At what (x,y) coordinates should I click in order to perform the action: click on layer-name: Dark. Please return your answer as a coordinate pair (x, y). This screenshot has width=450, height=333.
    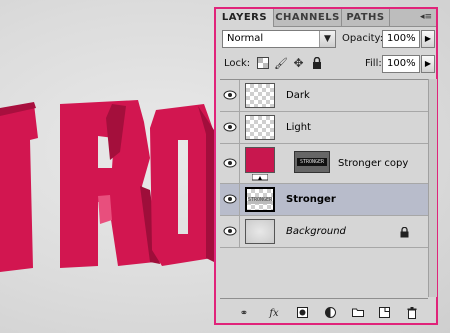
    Looking at the image, I should click on (298, 95).